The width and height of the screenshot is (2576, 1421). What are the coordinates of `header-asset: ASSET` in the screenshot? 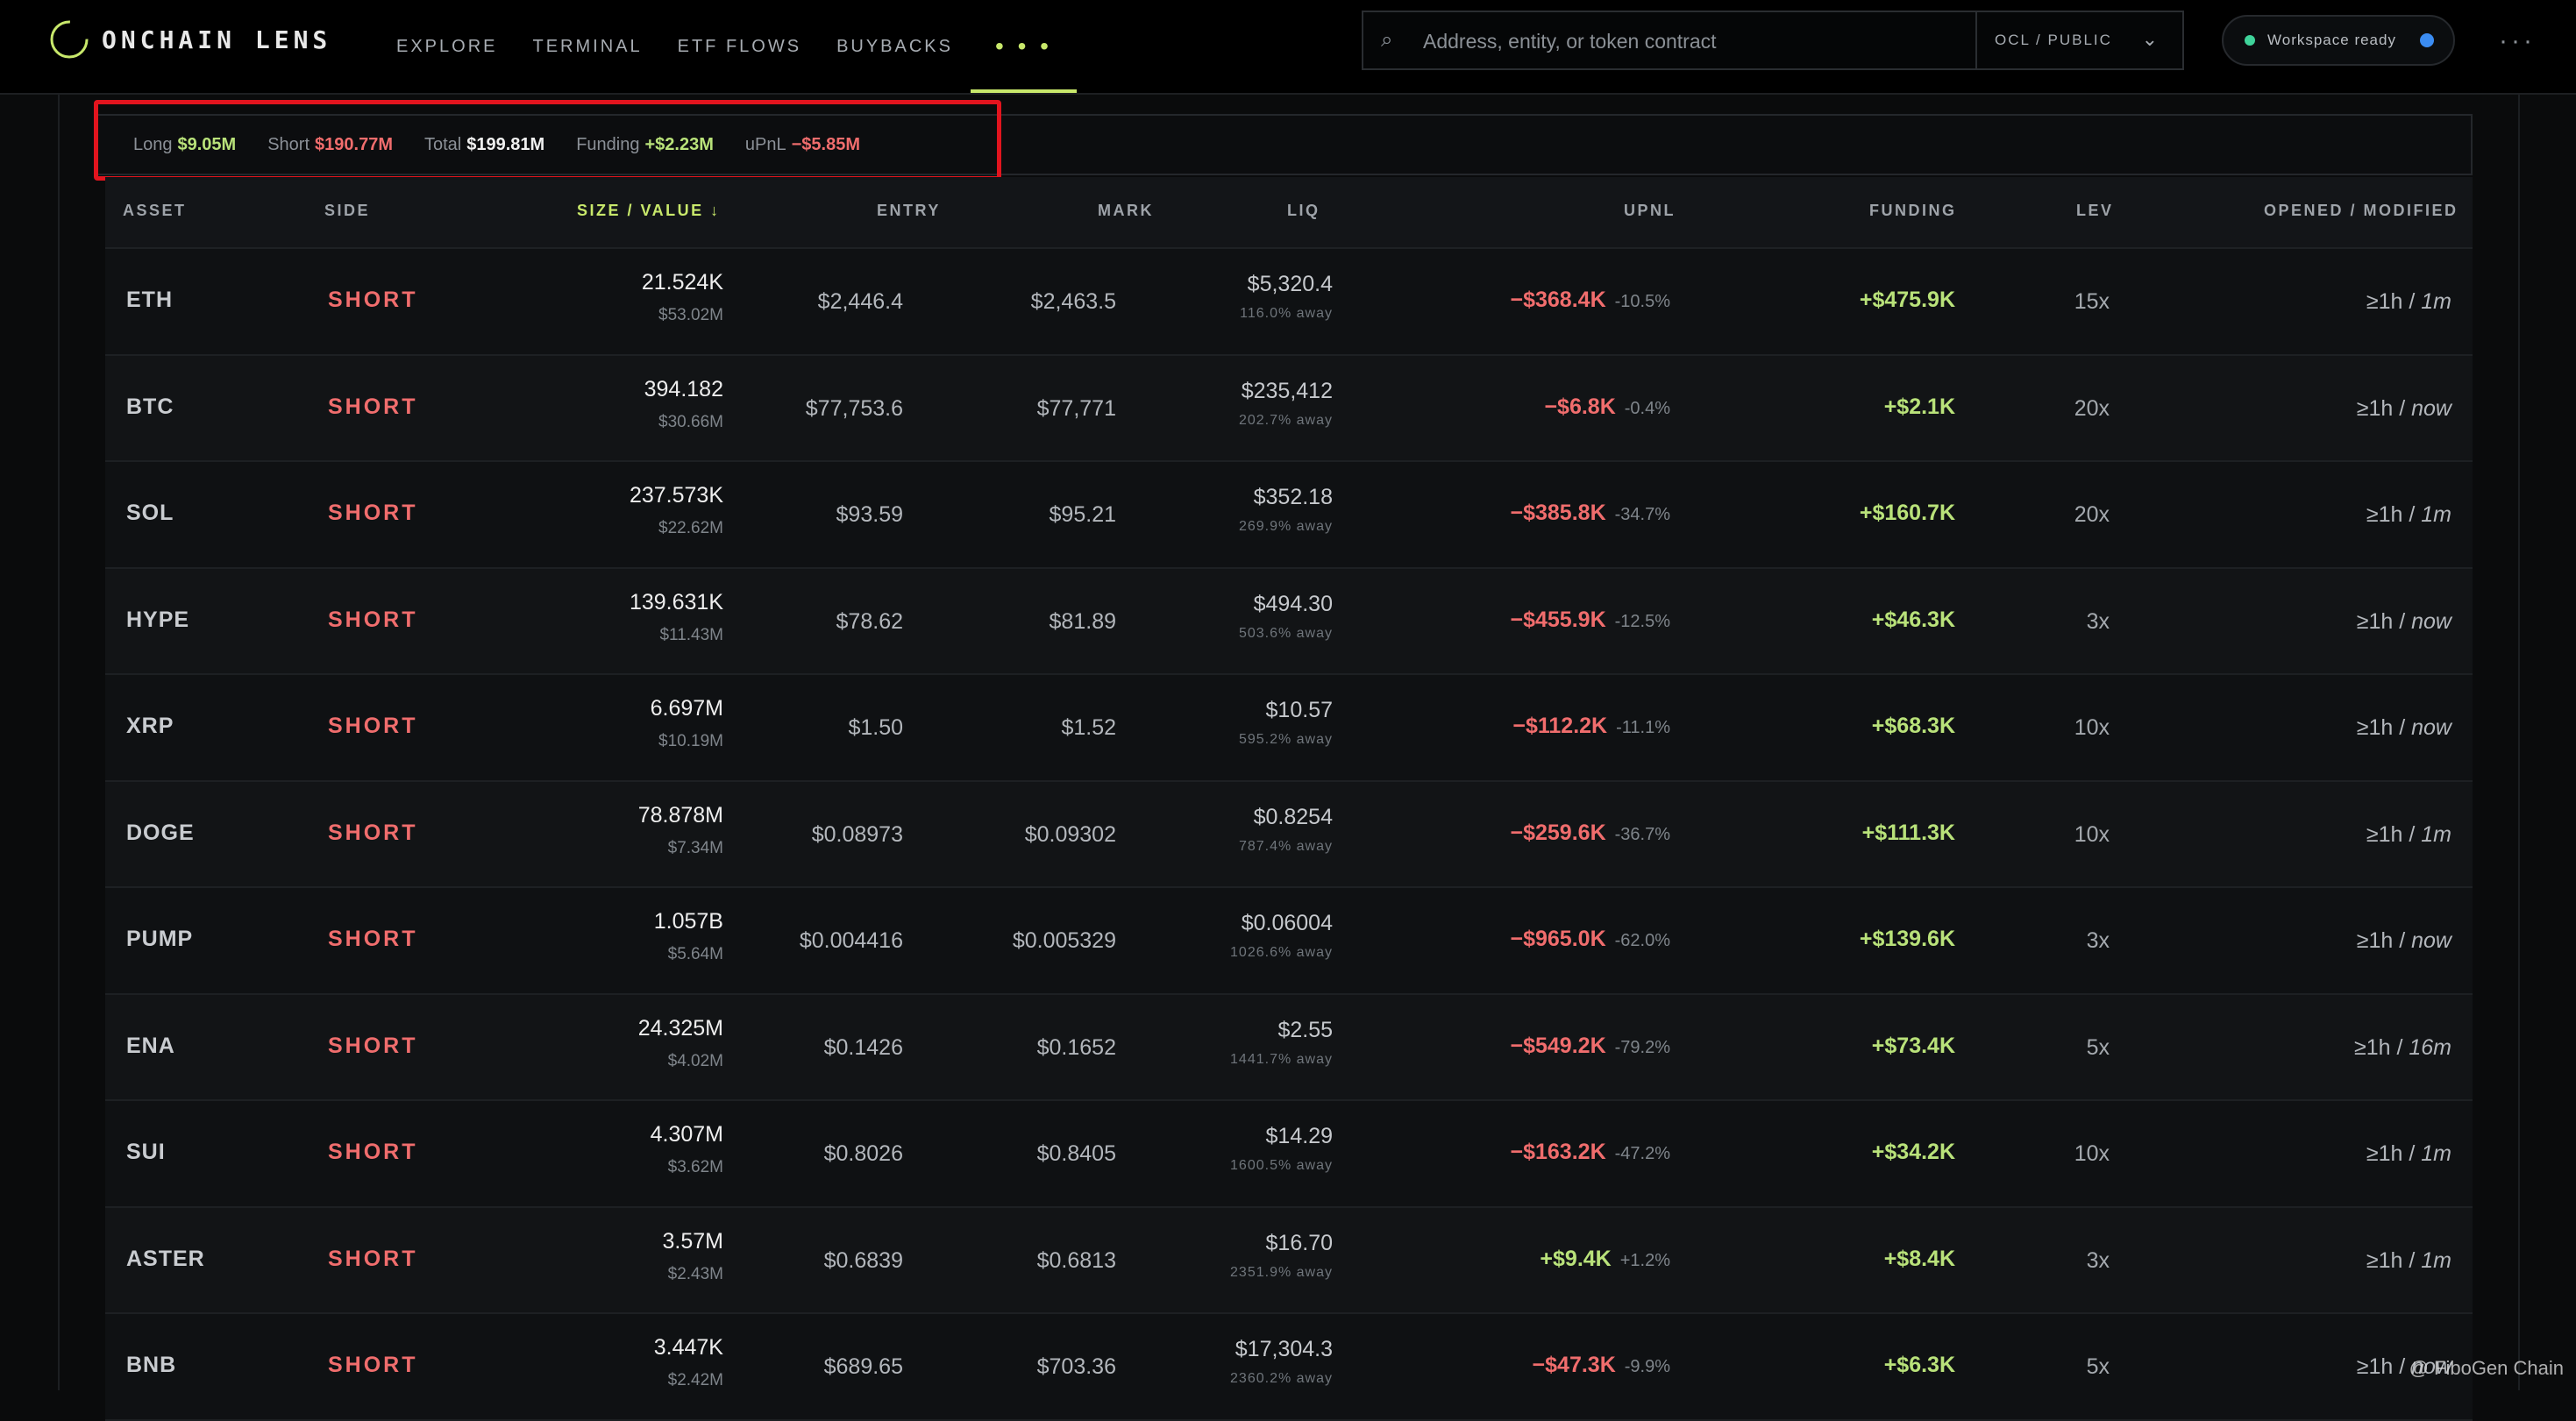 It's located at (155, 211).